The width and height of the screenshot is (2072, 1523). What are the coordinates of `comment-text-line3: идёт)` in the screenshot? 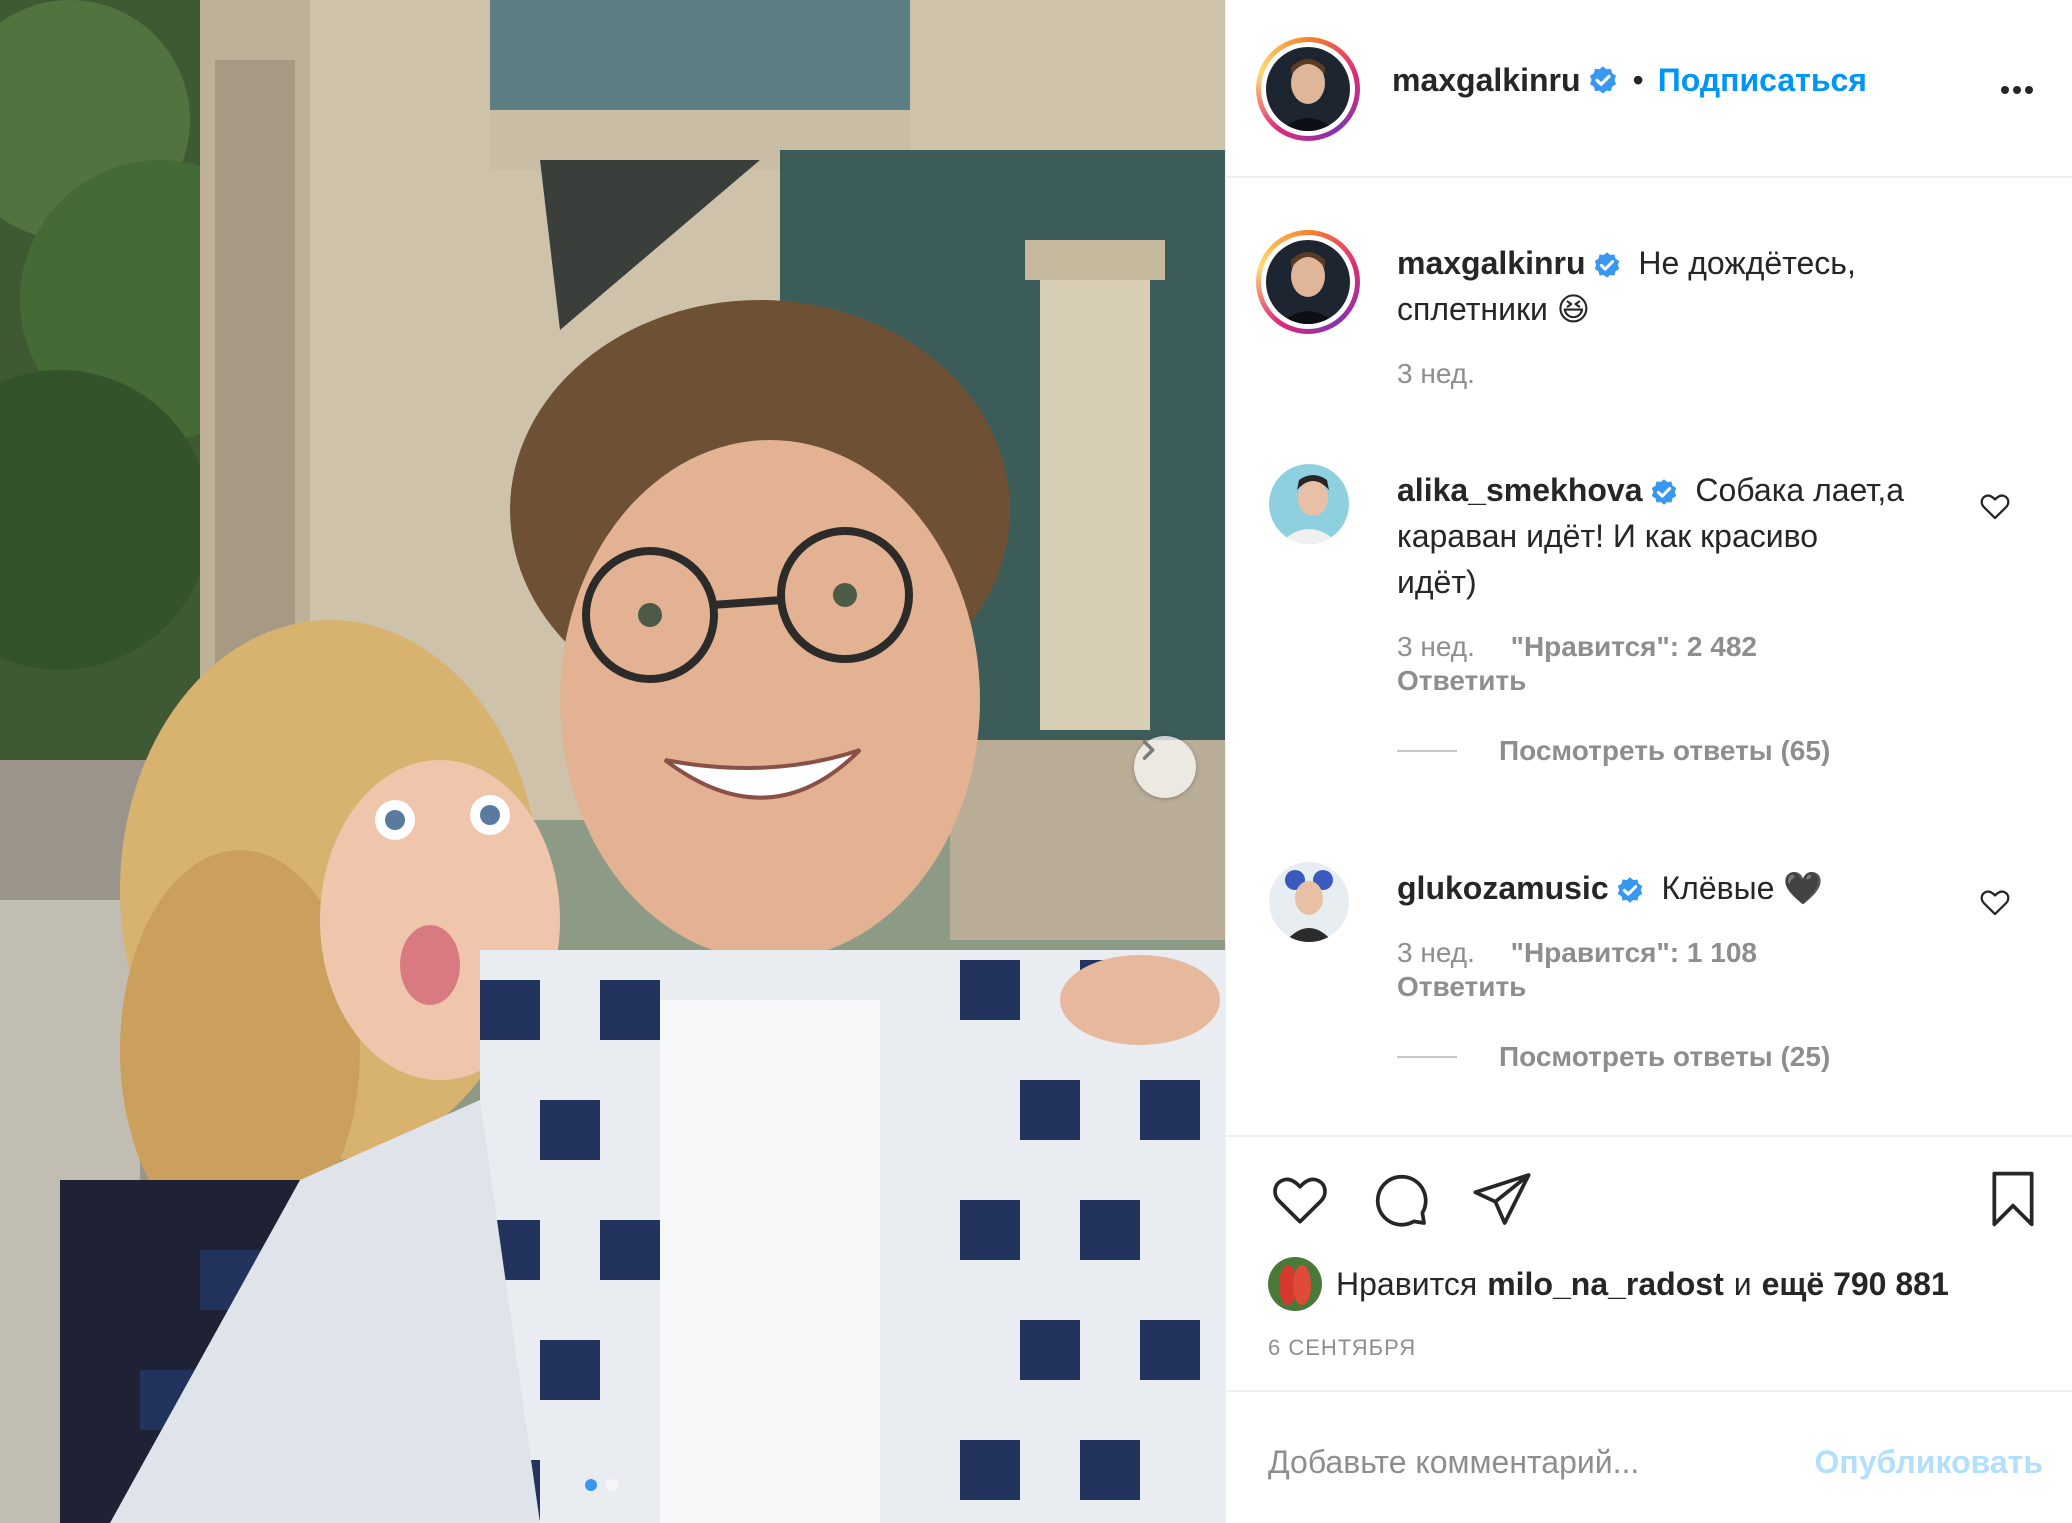 It's located at (1437, 582).